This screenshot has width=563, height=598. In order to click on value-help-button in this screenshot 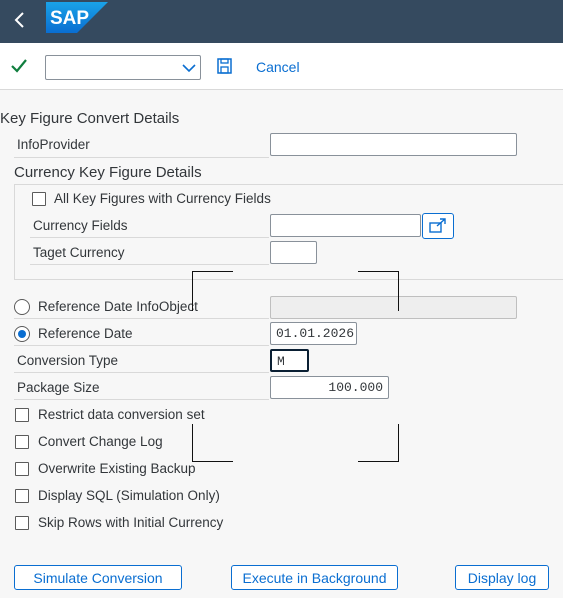, I will do `click(438, 226)`.